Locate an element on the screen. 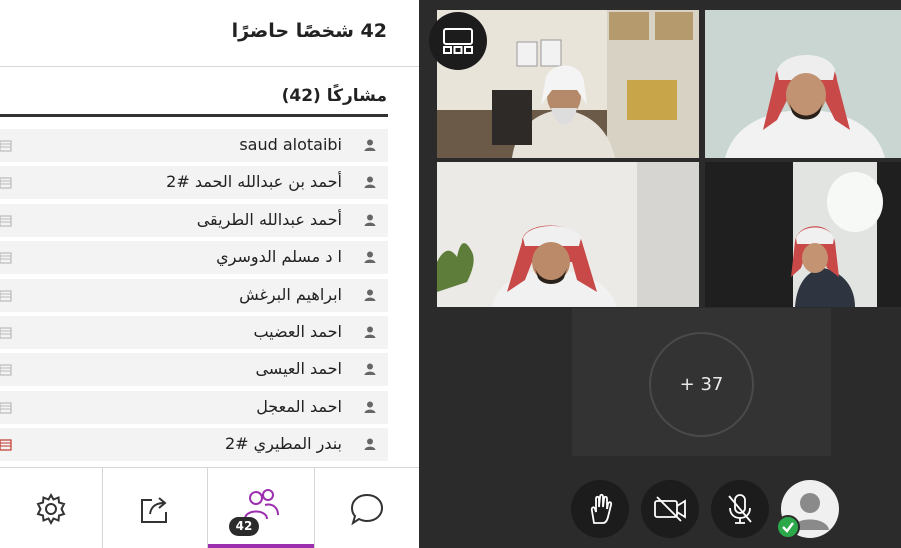 This screenshot has width=901, height=548. participant-row: احمد المعجل is located at coordinates (194, 407).